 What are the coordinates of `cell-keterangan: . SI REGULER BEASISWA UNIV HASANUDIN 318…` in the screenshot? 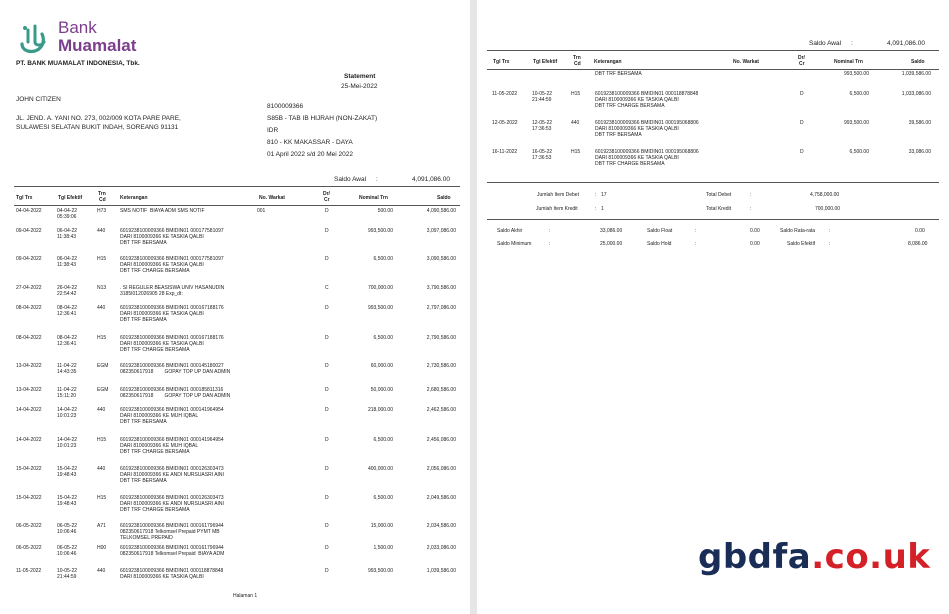 It's located at (172, 291).